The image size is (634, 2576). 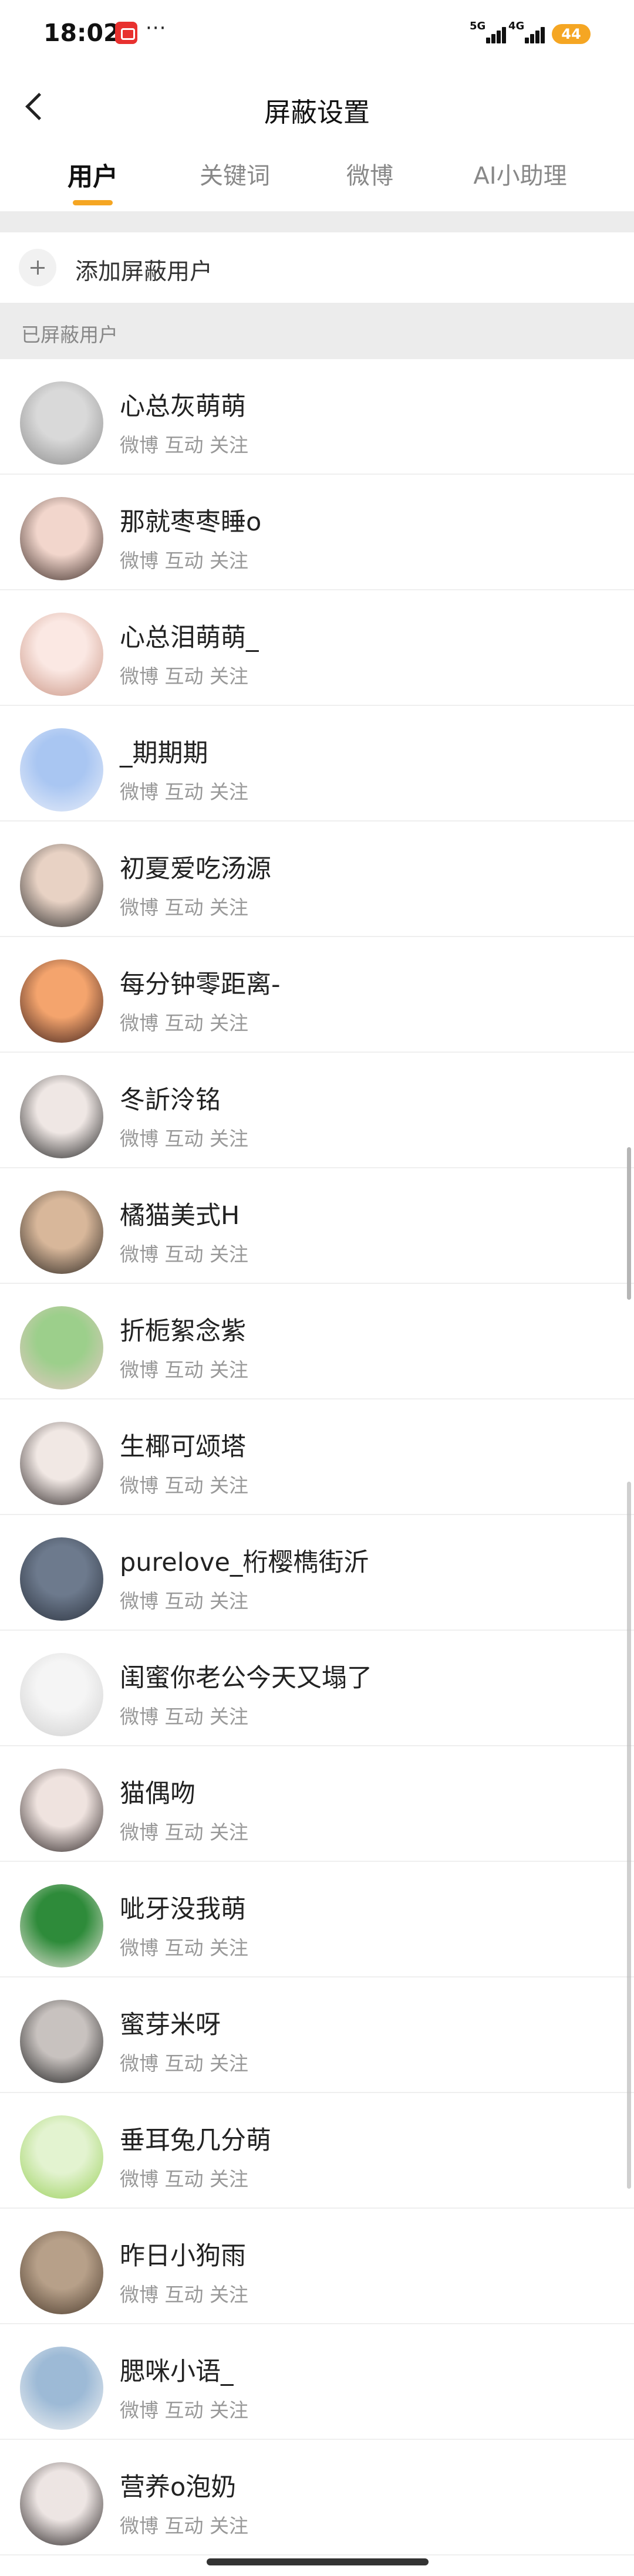 I want to click on signal-5g-icon: 5G, so click(x=488, y=32).